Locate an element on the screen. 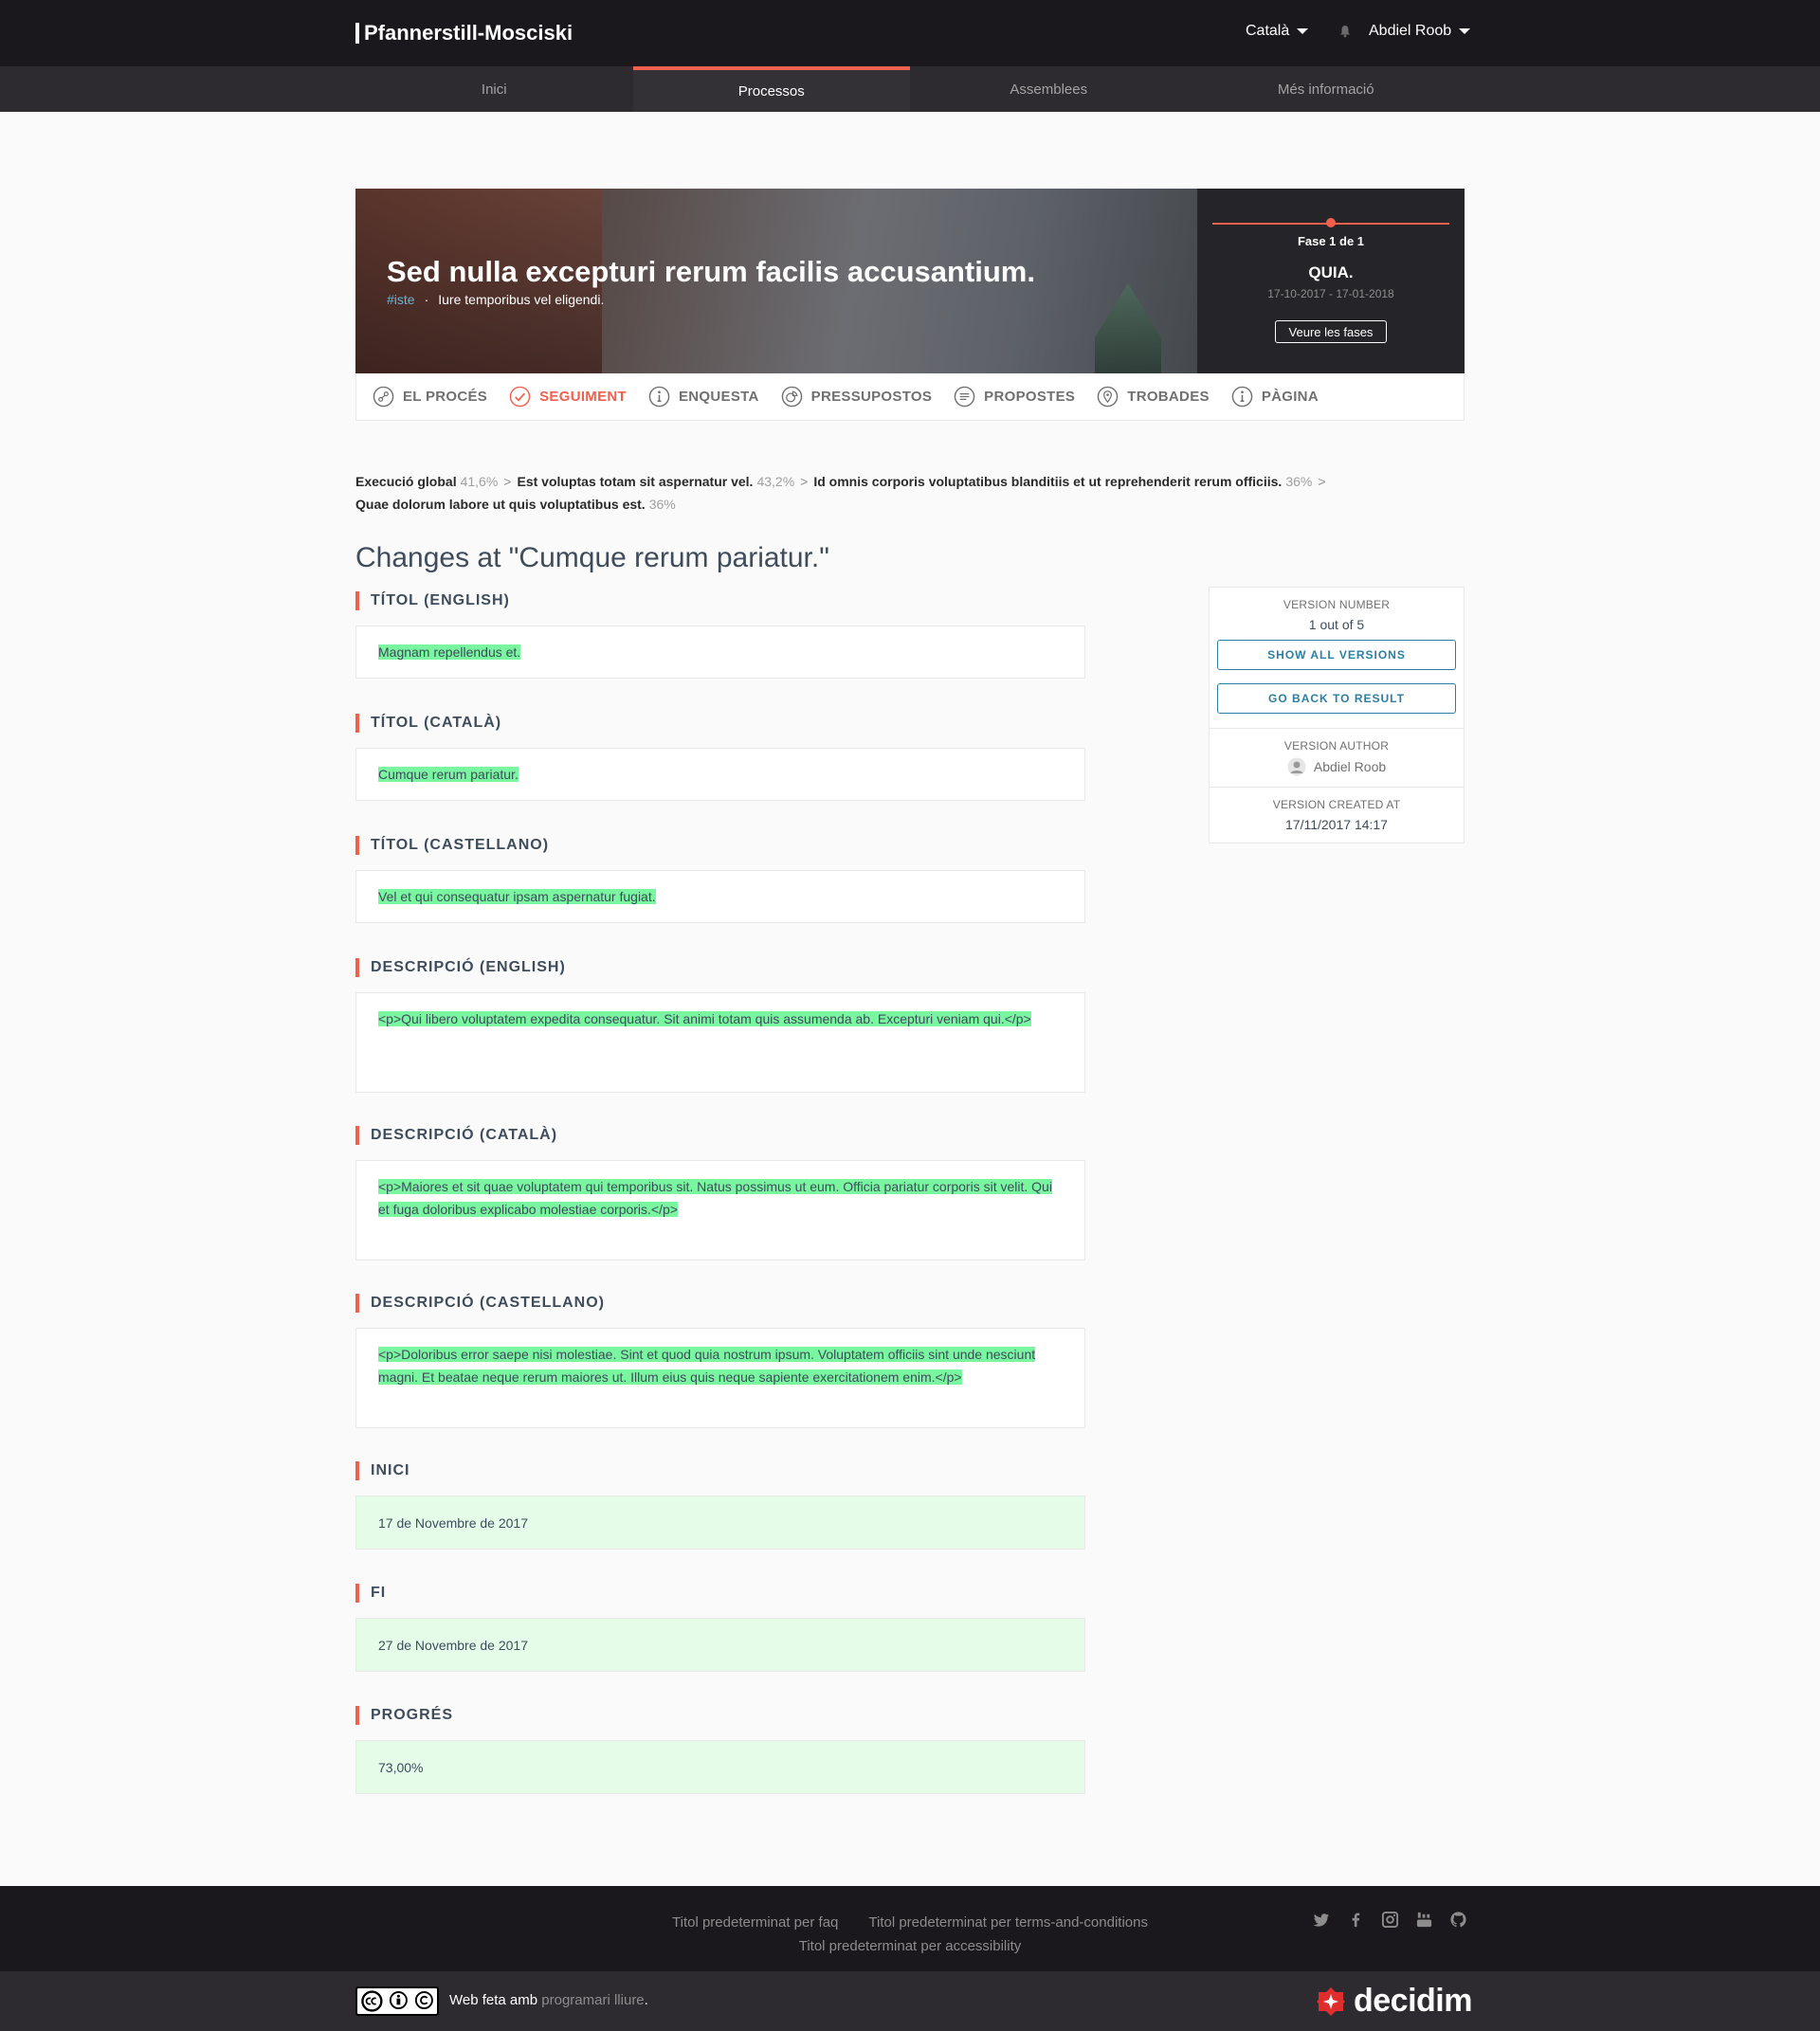  version-author-section: VERSION AUTHOR Abdiel Roob is located at coordinates (1337, 758).